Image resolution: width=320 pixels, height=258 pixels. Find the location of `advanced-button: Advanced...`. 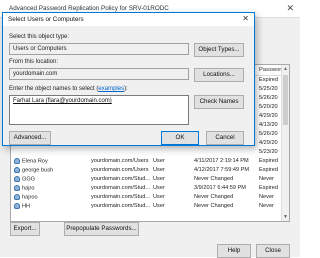

advanced-button: Advanced... is located at coordinates (30, 138).